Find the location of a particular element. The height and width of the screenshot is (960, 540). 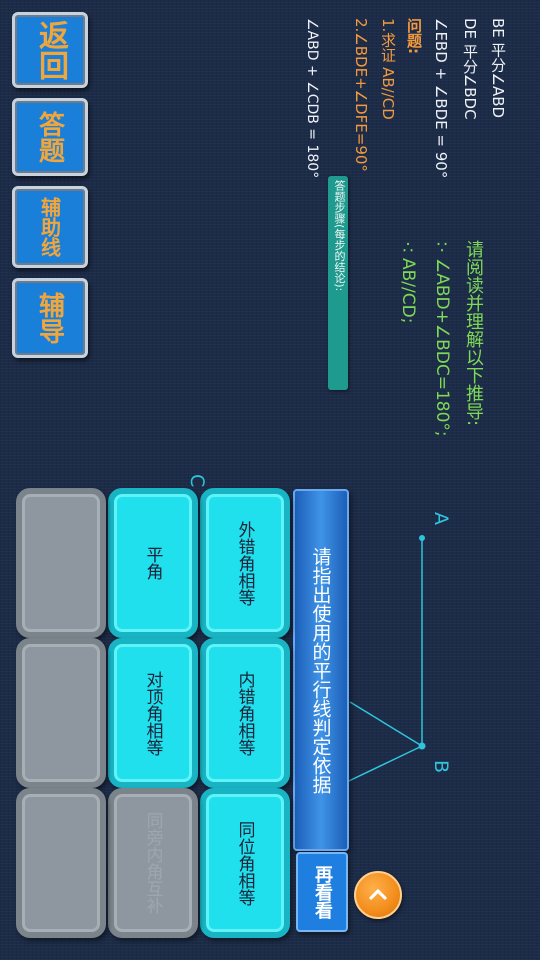

review-button: 再看看 is located at coordinates (322, 892).